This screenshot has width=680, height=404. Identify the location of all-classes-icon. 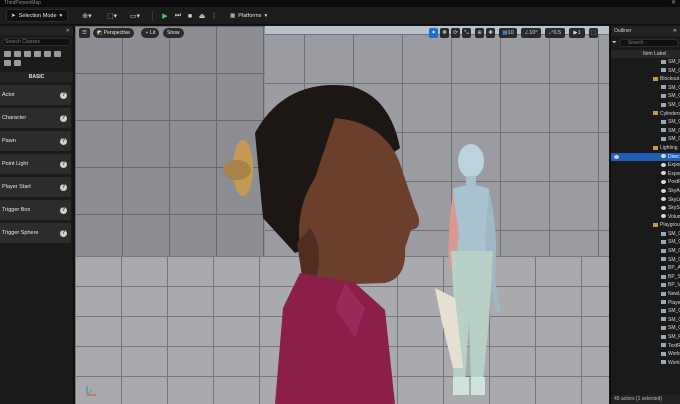
(17, 63).